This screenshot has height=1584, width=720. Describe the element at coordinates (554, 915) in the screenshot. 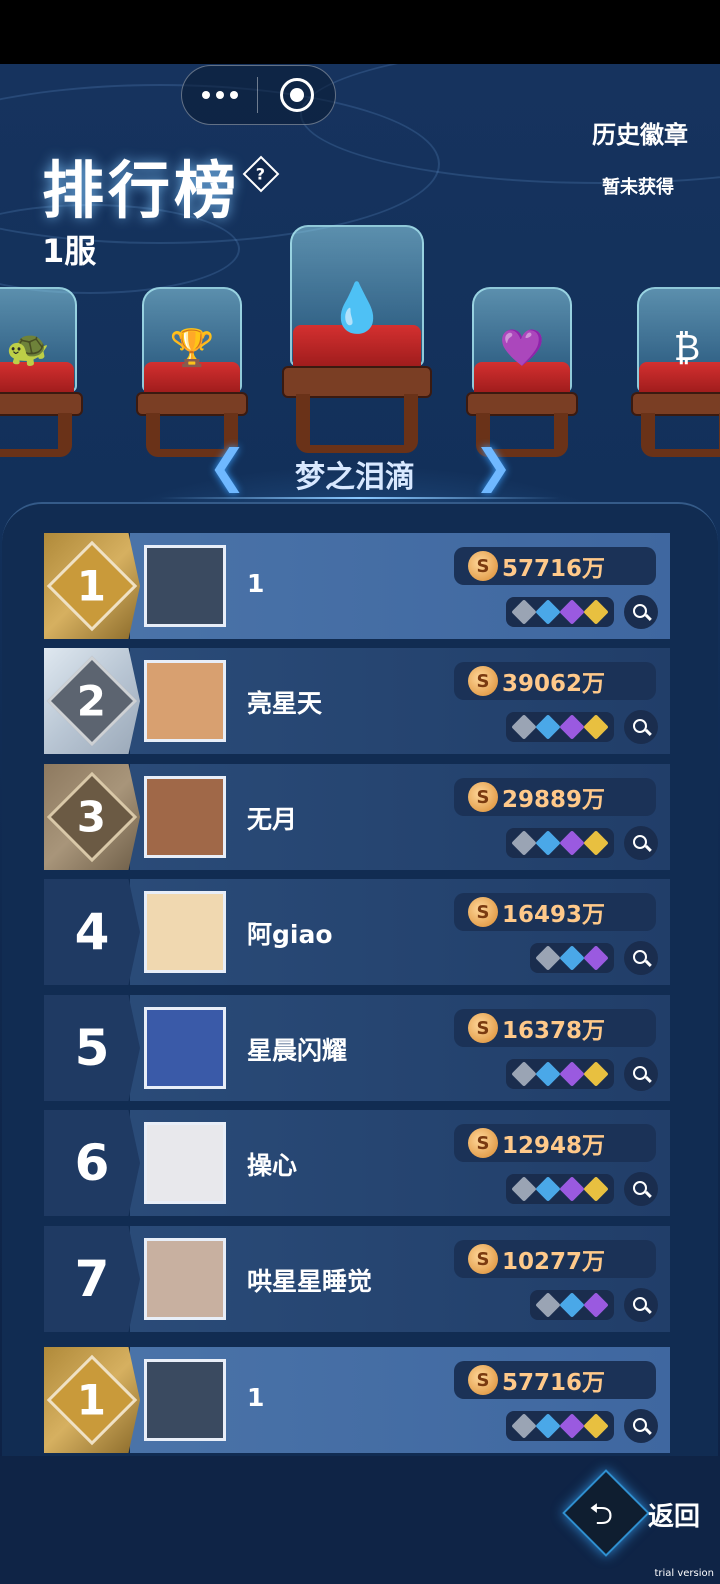

I see `score-value: 16493万` at that location.